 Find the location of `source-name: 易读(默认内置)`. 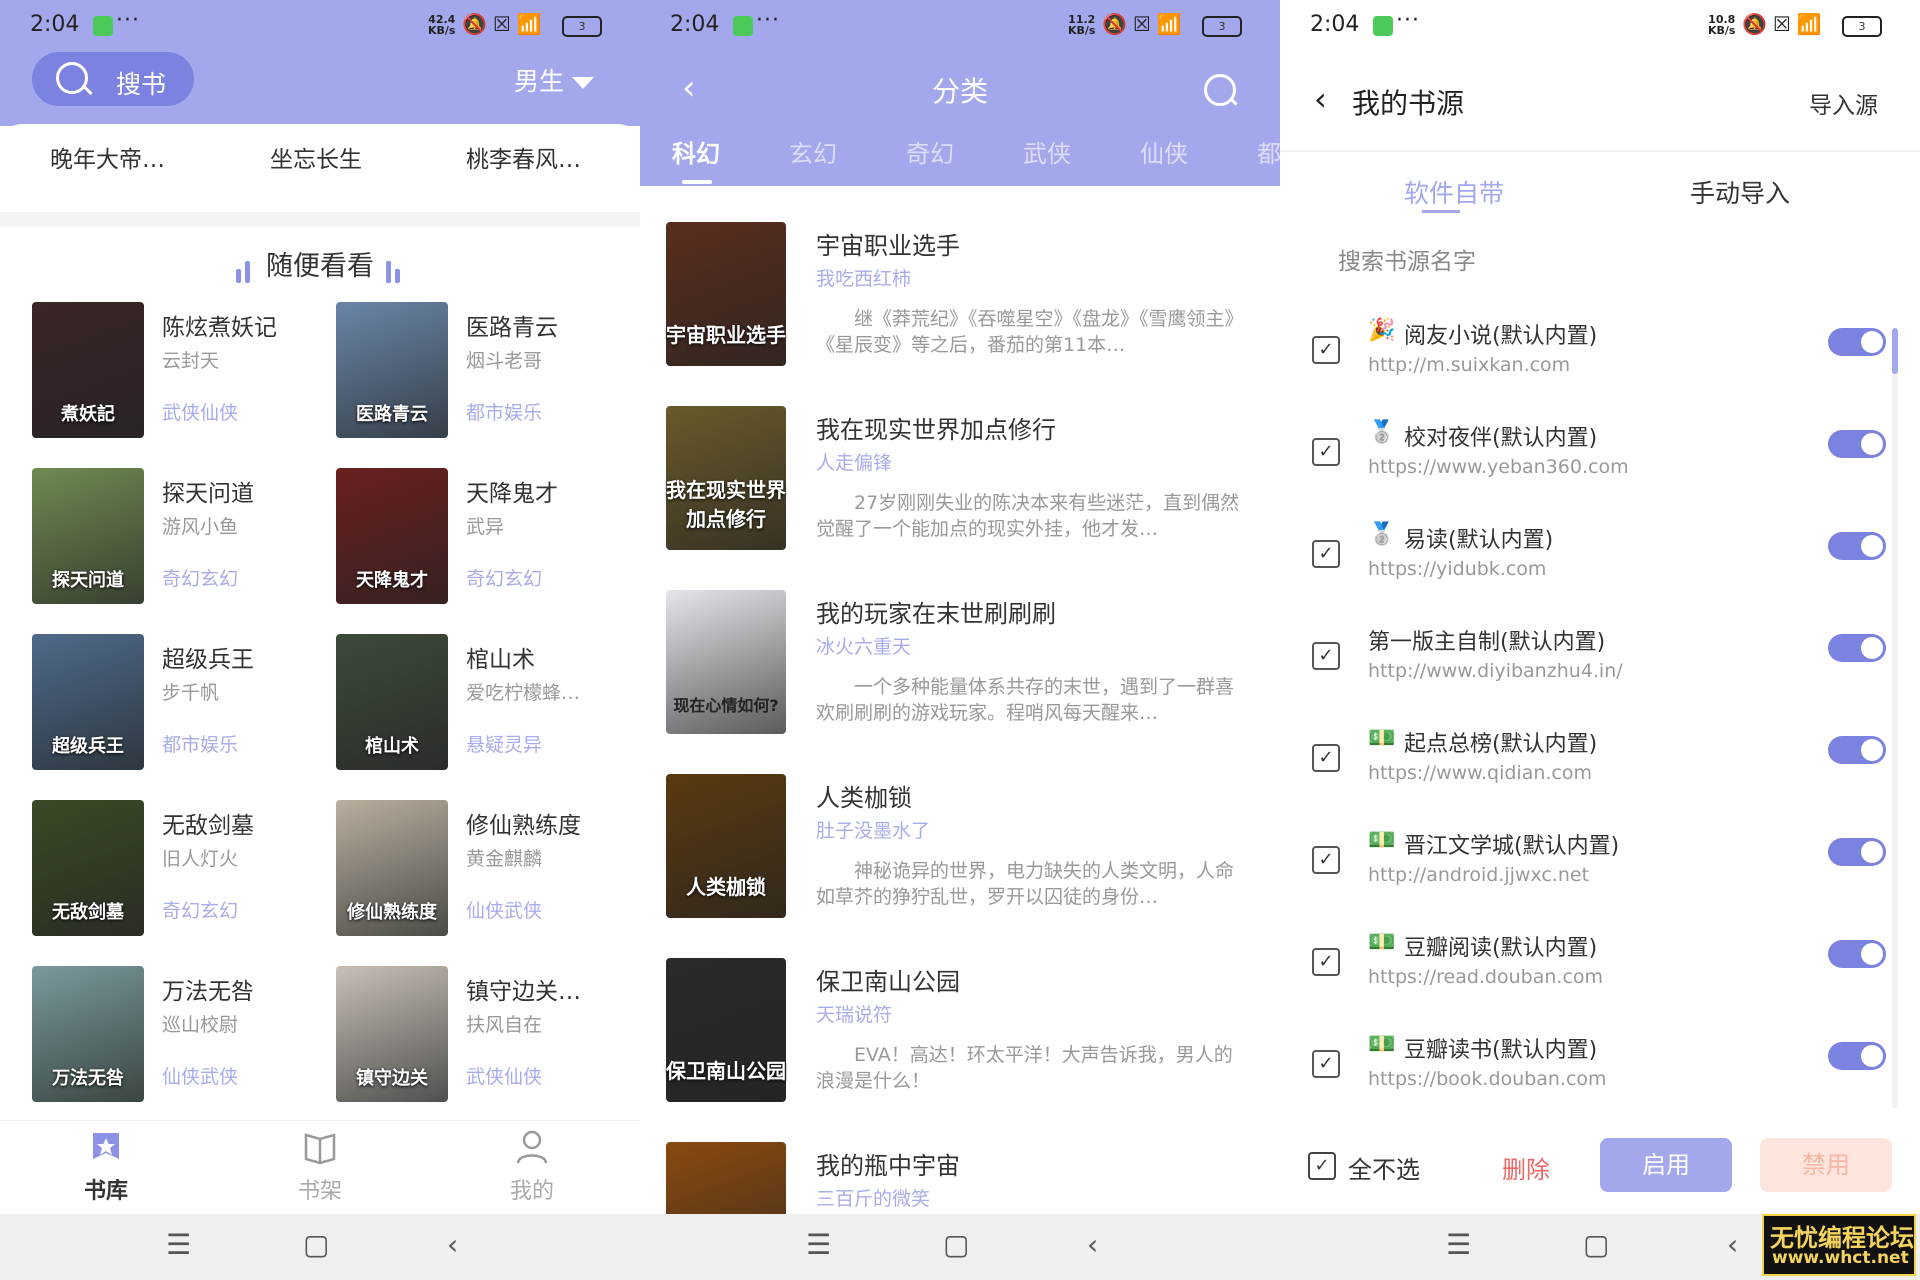

source-name: 易读(默认内置) is located at coordinates (1479, 540).